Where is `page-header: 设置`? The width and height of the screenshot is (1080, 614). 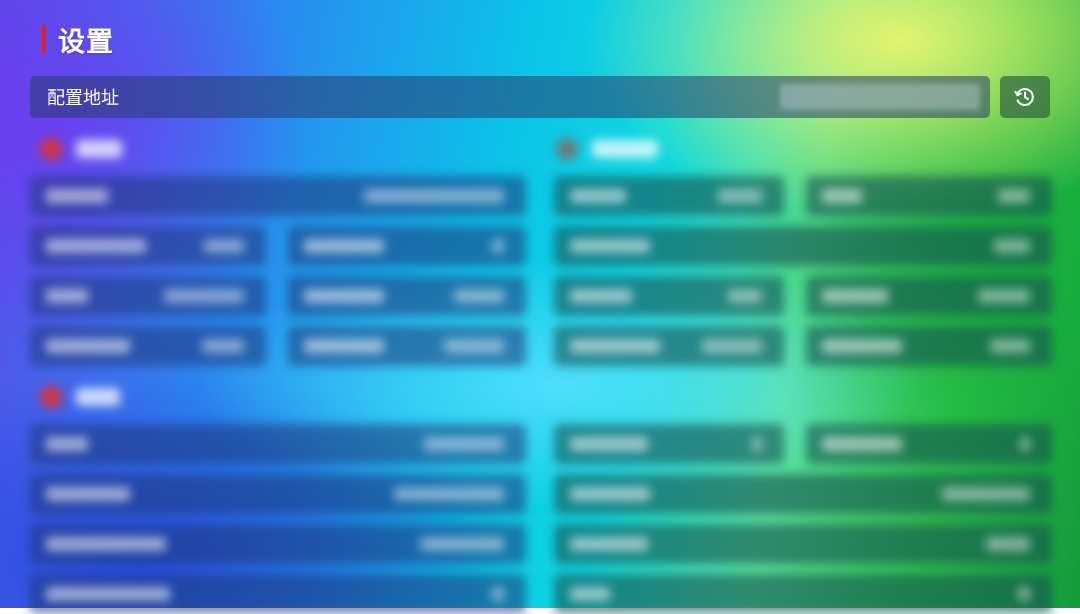 page-header: 设置 is located at coordinates (78, 40).